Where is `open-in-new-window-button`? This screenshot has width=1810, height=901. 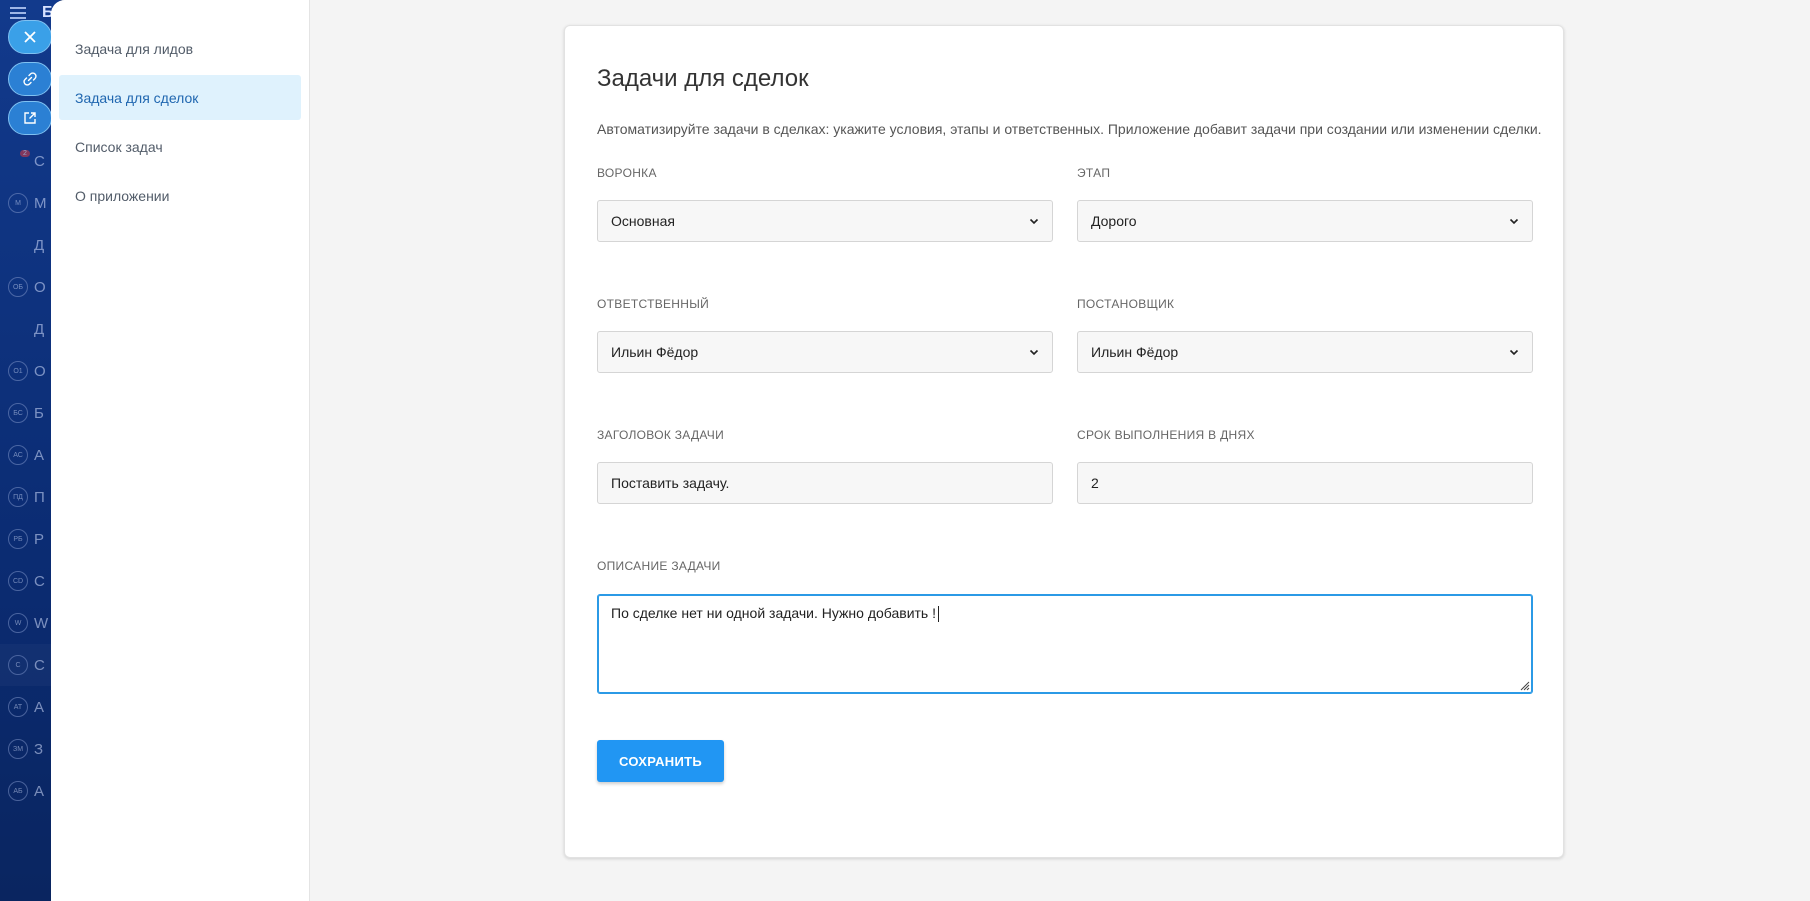 open-in-new-window-button is located at coordinates (30, 118).